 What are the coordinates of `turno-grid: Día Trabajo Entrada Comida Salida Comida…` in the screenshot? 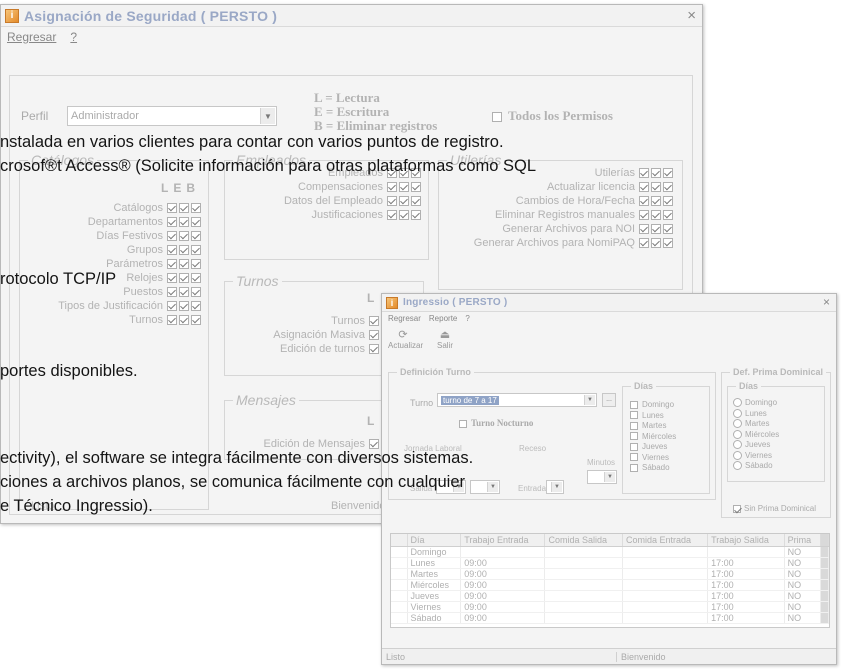 It's located at (610, 580).